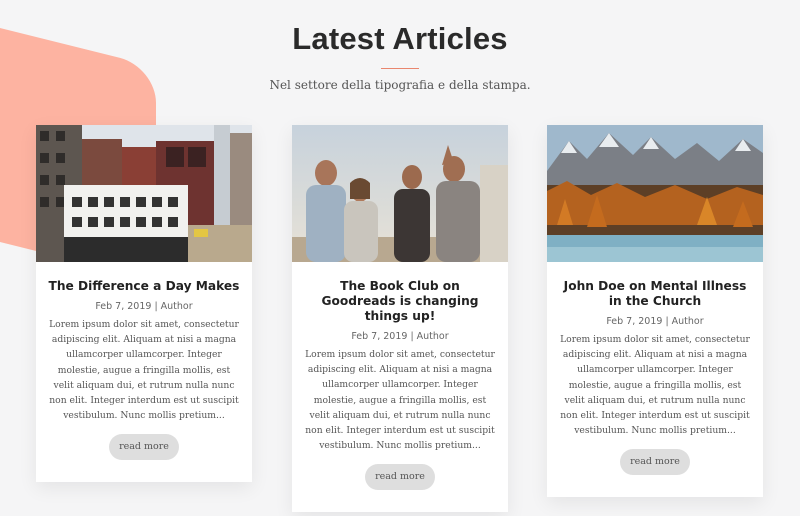 Image resolution: width=800 pixels, height=516 pixels. What do you see at coordinates (655, 193) in the screenshot?
I see `mountain-lake-photo` at bounding box center [655, 193].